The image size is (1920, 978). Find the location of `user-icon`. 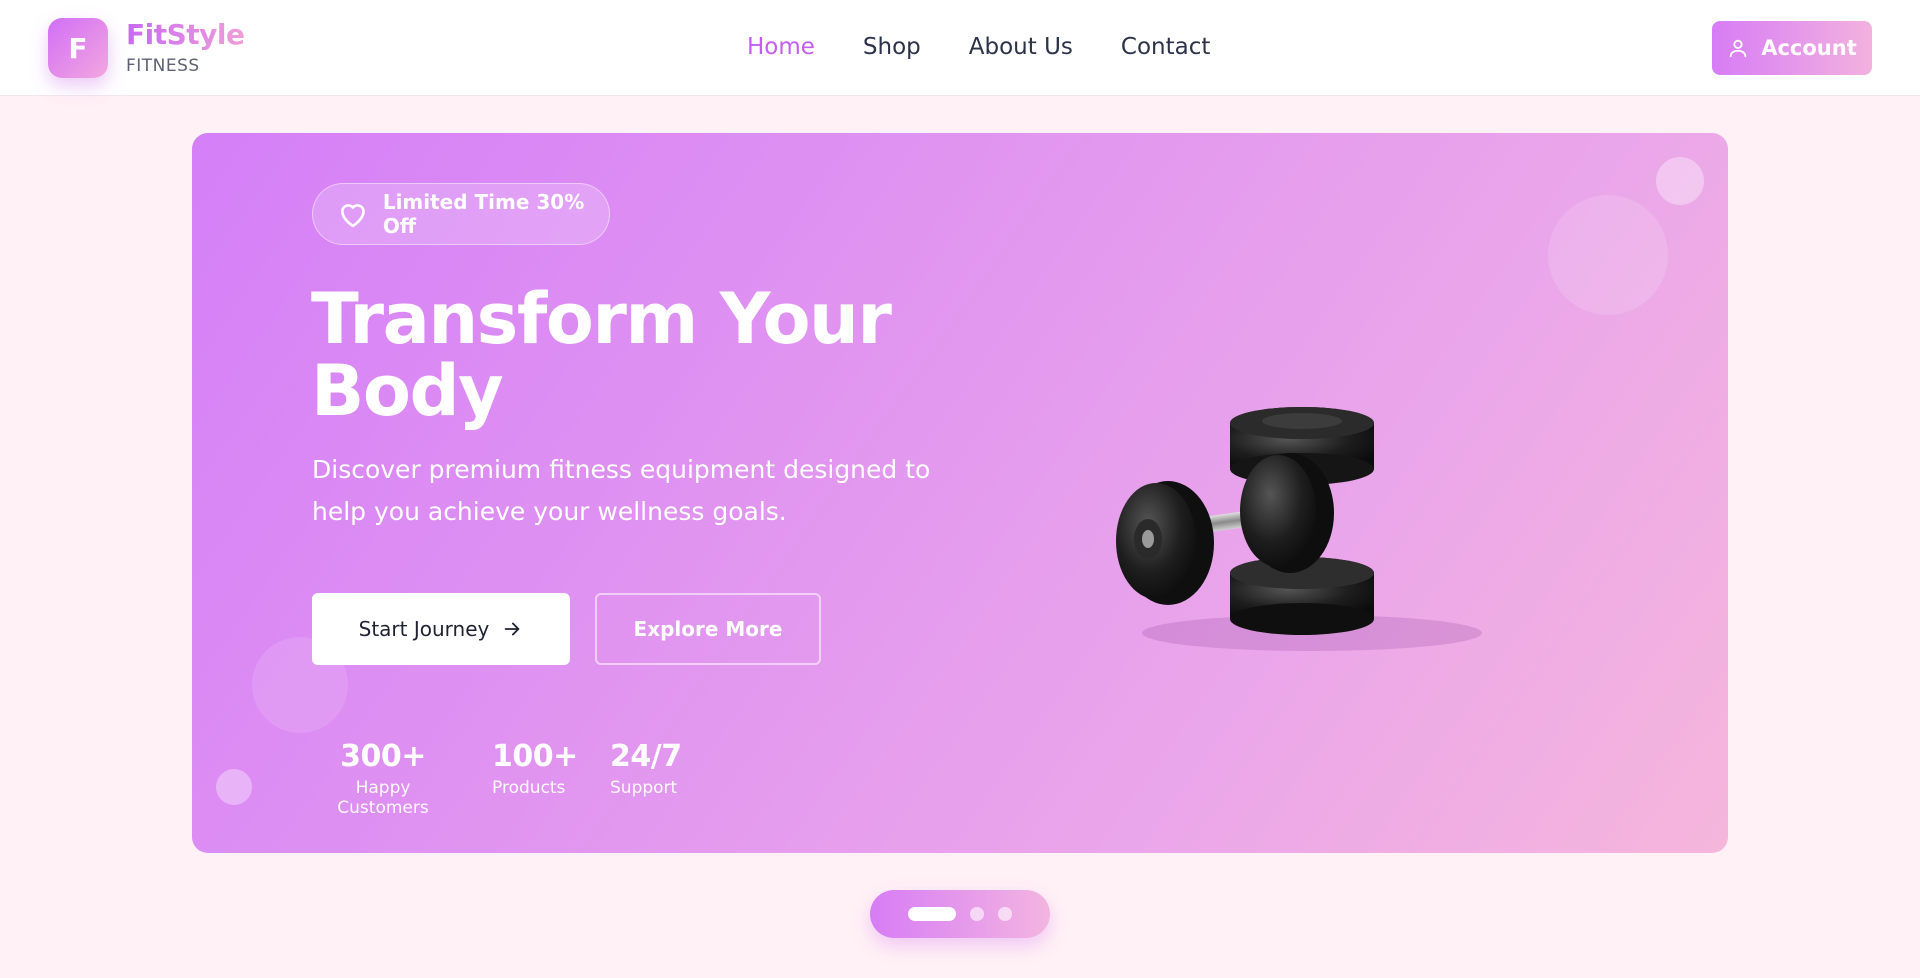

user-icon is located at coordinates (1738, 48).